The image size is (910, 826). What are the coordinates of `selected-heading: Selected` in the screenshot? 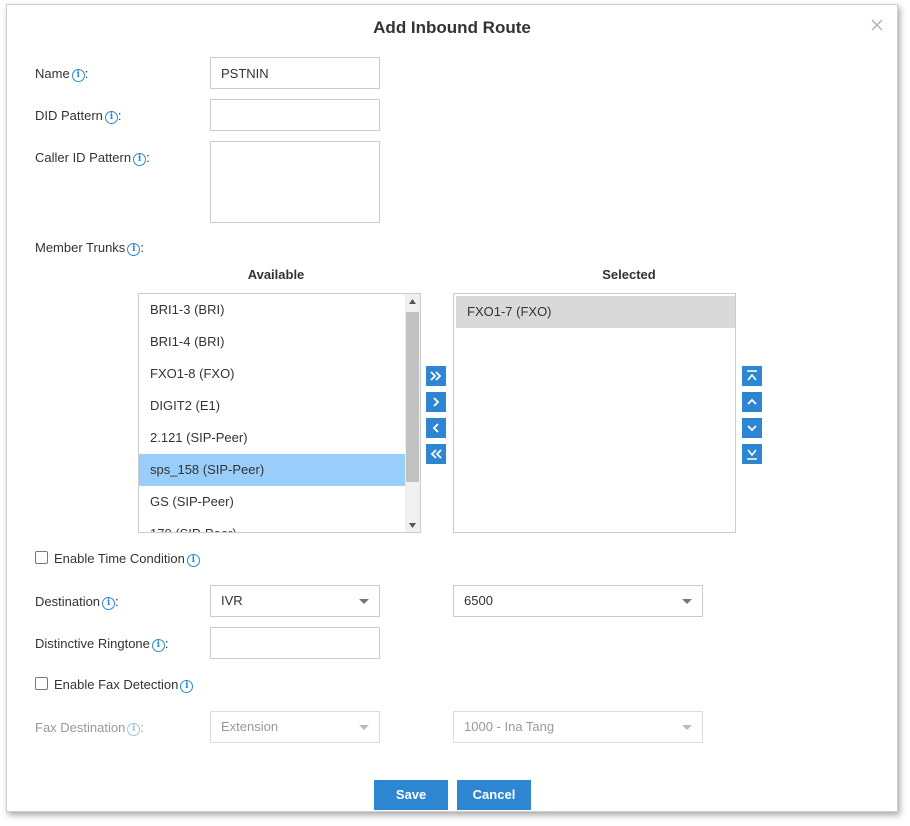 It's located at (629, 274).